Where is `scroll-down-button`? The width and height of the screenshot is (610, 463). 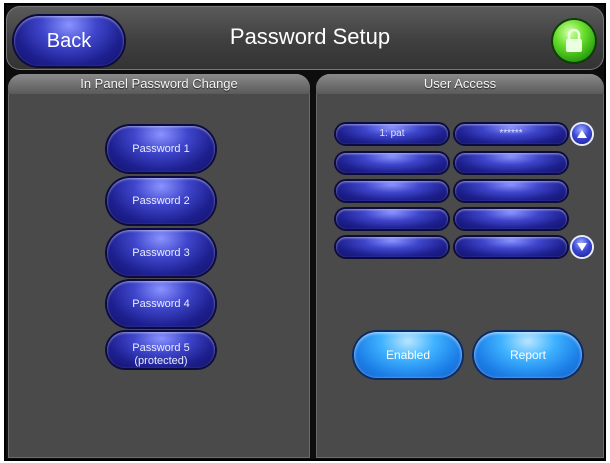
scroll-down-button is located at coordinates (582, 247).